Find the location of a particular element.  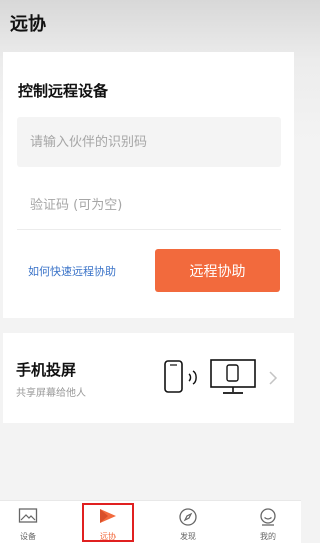

tab-profile: 我的 is located at coordinates (268, 522).